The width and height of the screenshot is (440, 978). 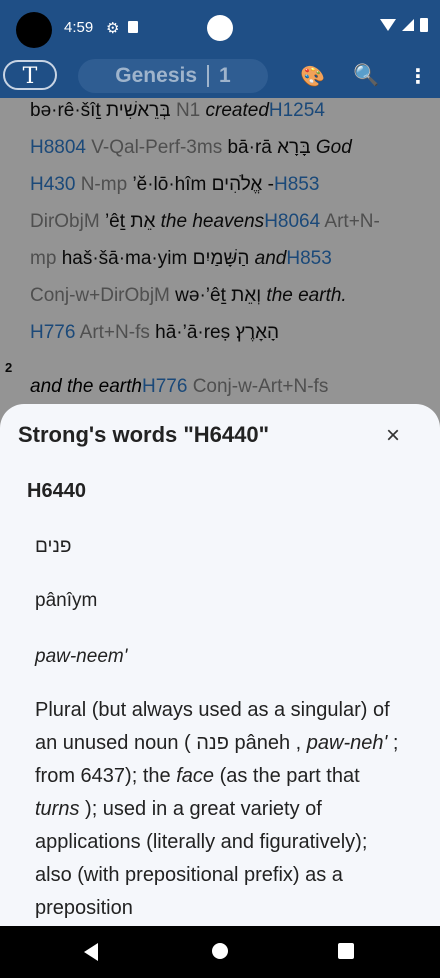 I want to click on definition-part: turns, so click(x=57, y=809).